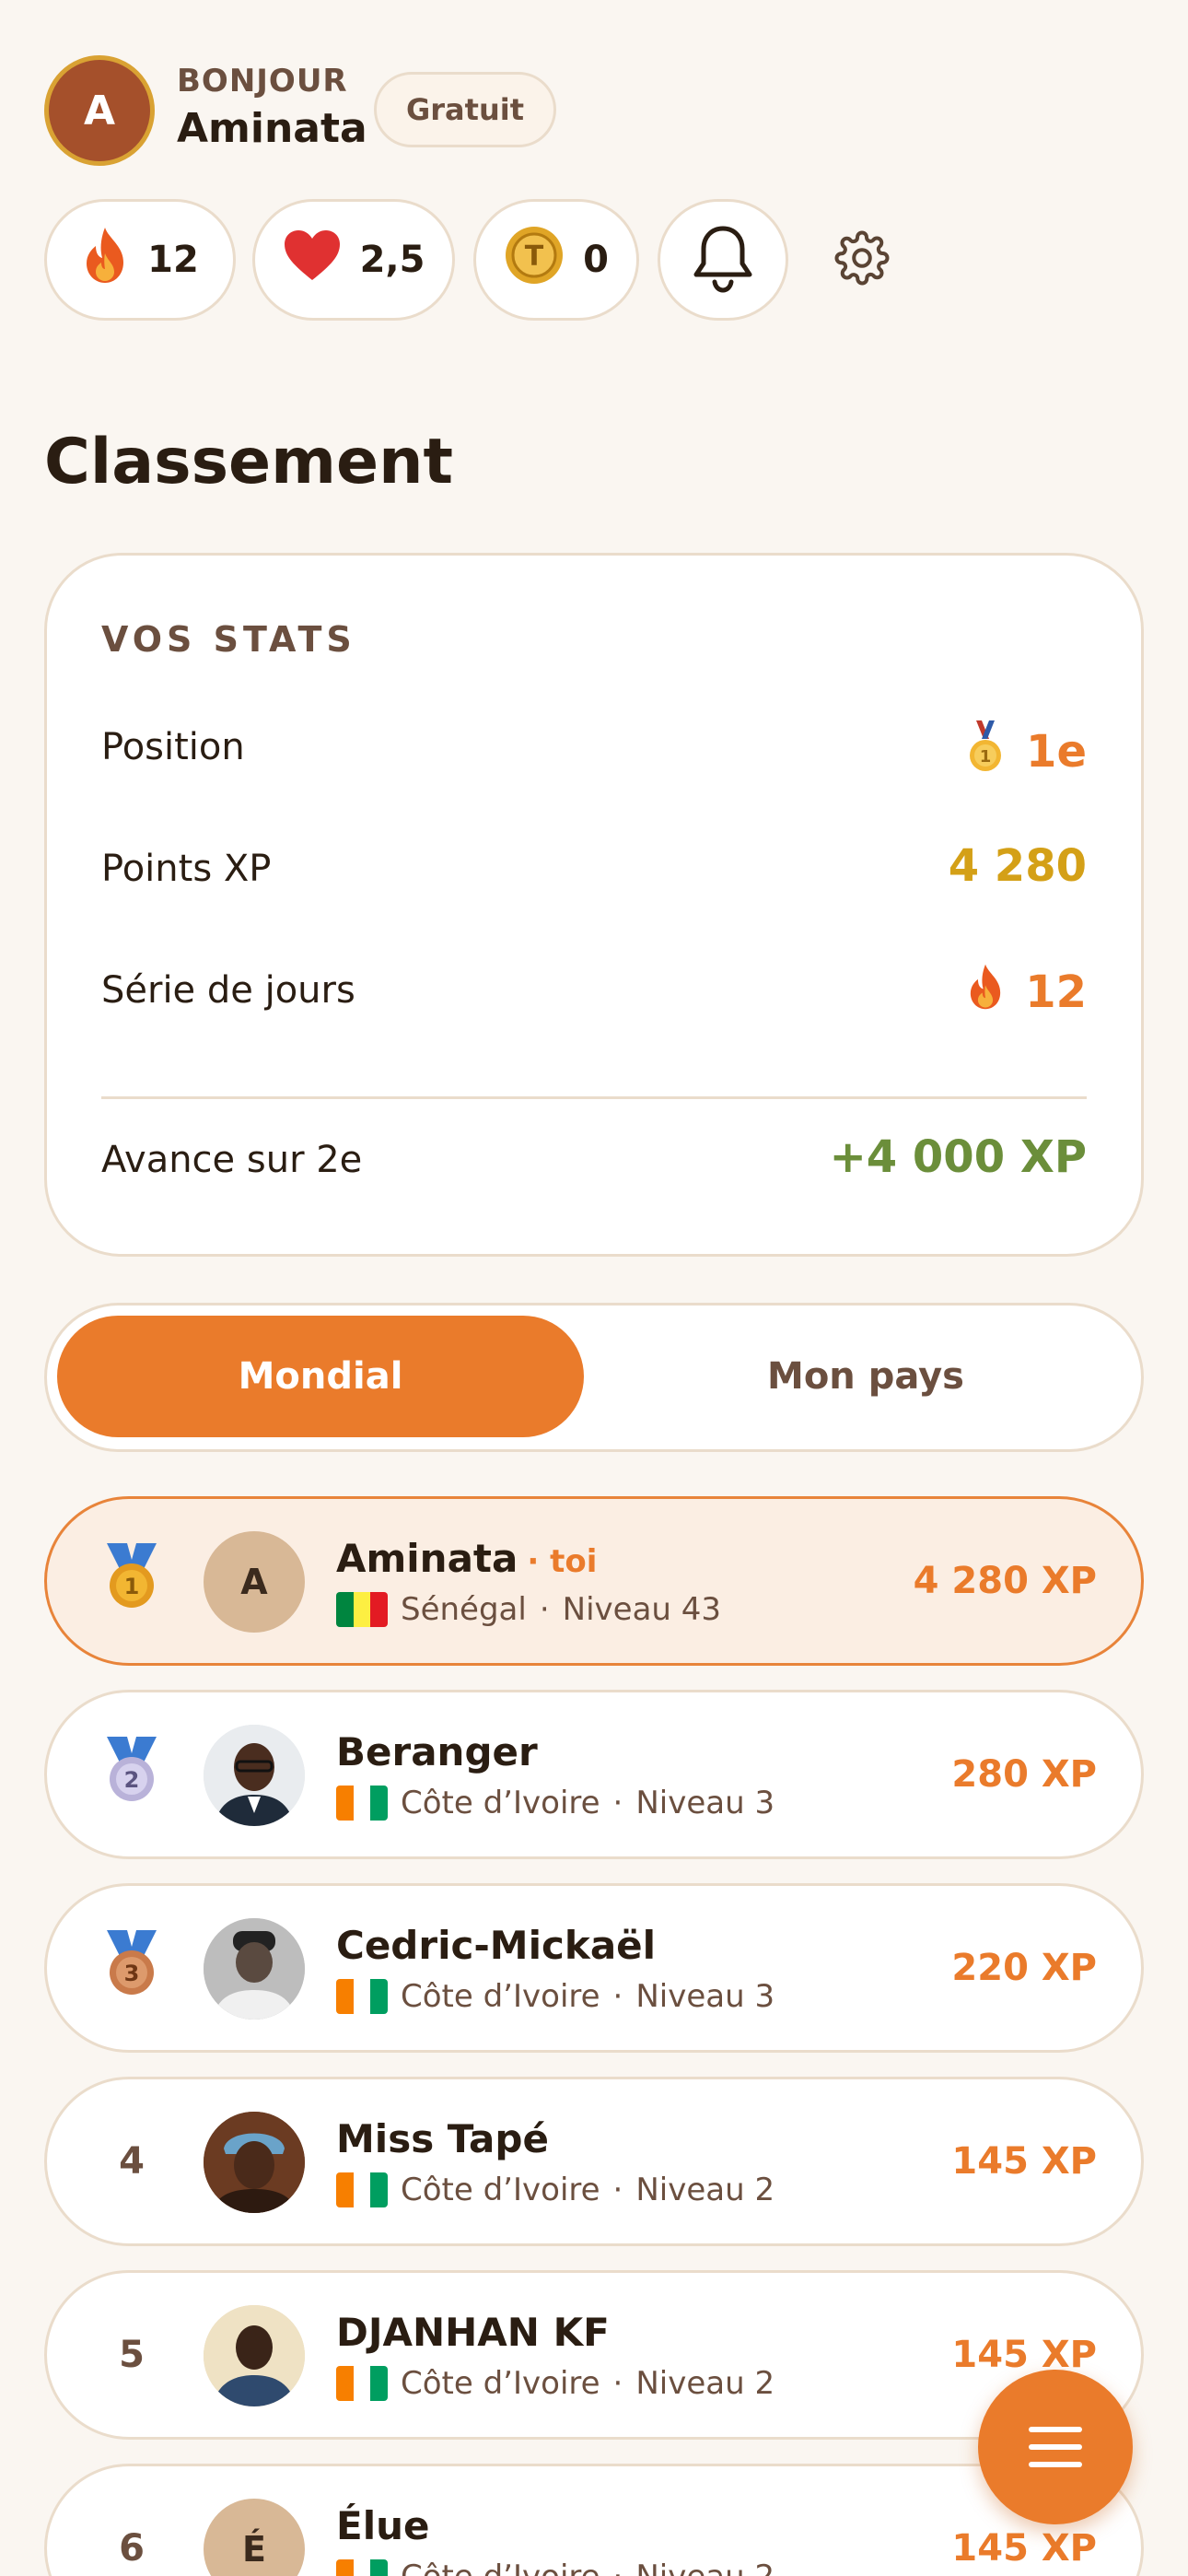  Describe the element at coordinates (866, 1376) in the screenshot. I see `tab-country: Mon pays` at that location.